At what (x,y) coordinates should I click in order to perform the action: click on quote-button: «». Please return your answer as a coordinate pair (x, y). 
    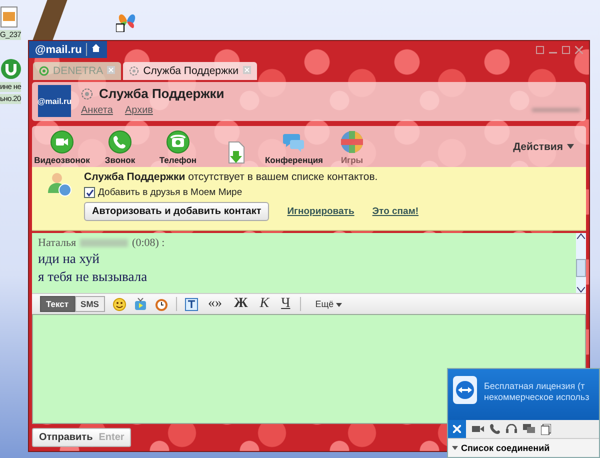
    Looking at the image, I should click on (215, 304).